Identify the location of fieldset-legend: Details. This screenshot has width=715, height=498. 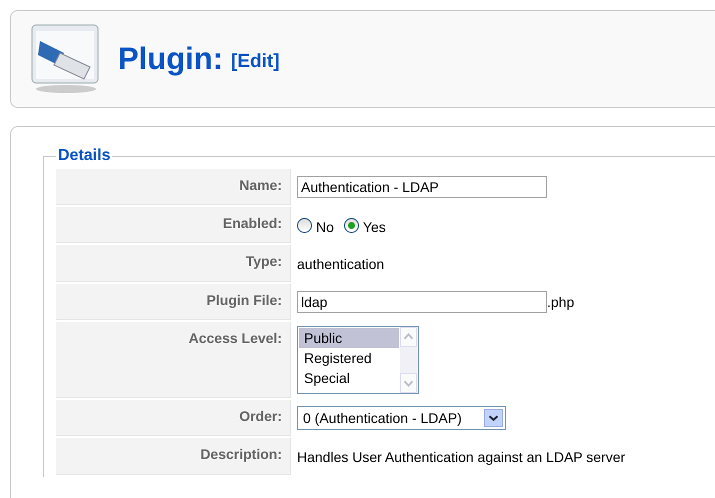
(84, 156).